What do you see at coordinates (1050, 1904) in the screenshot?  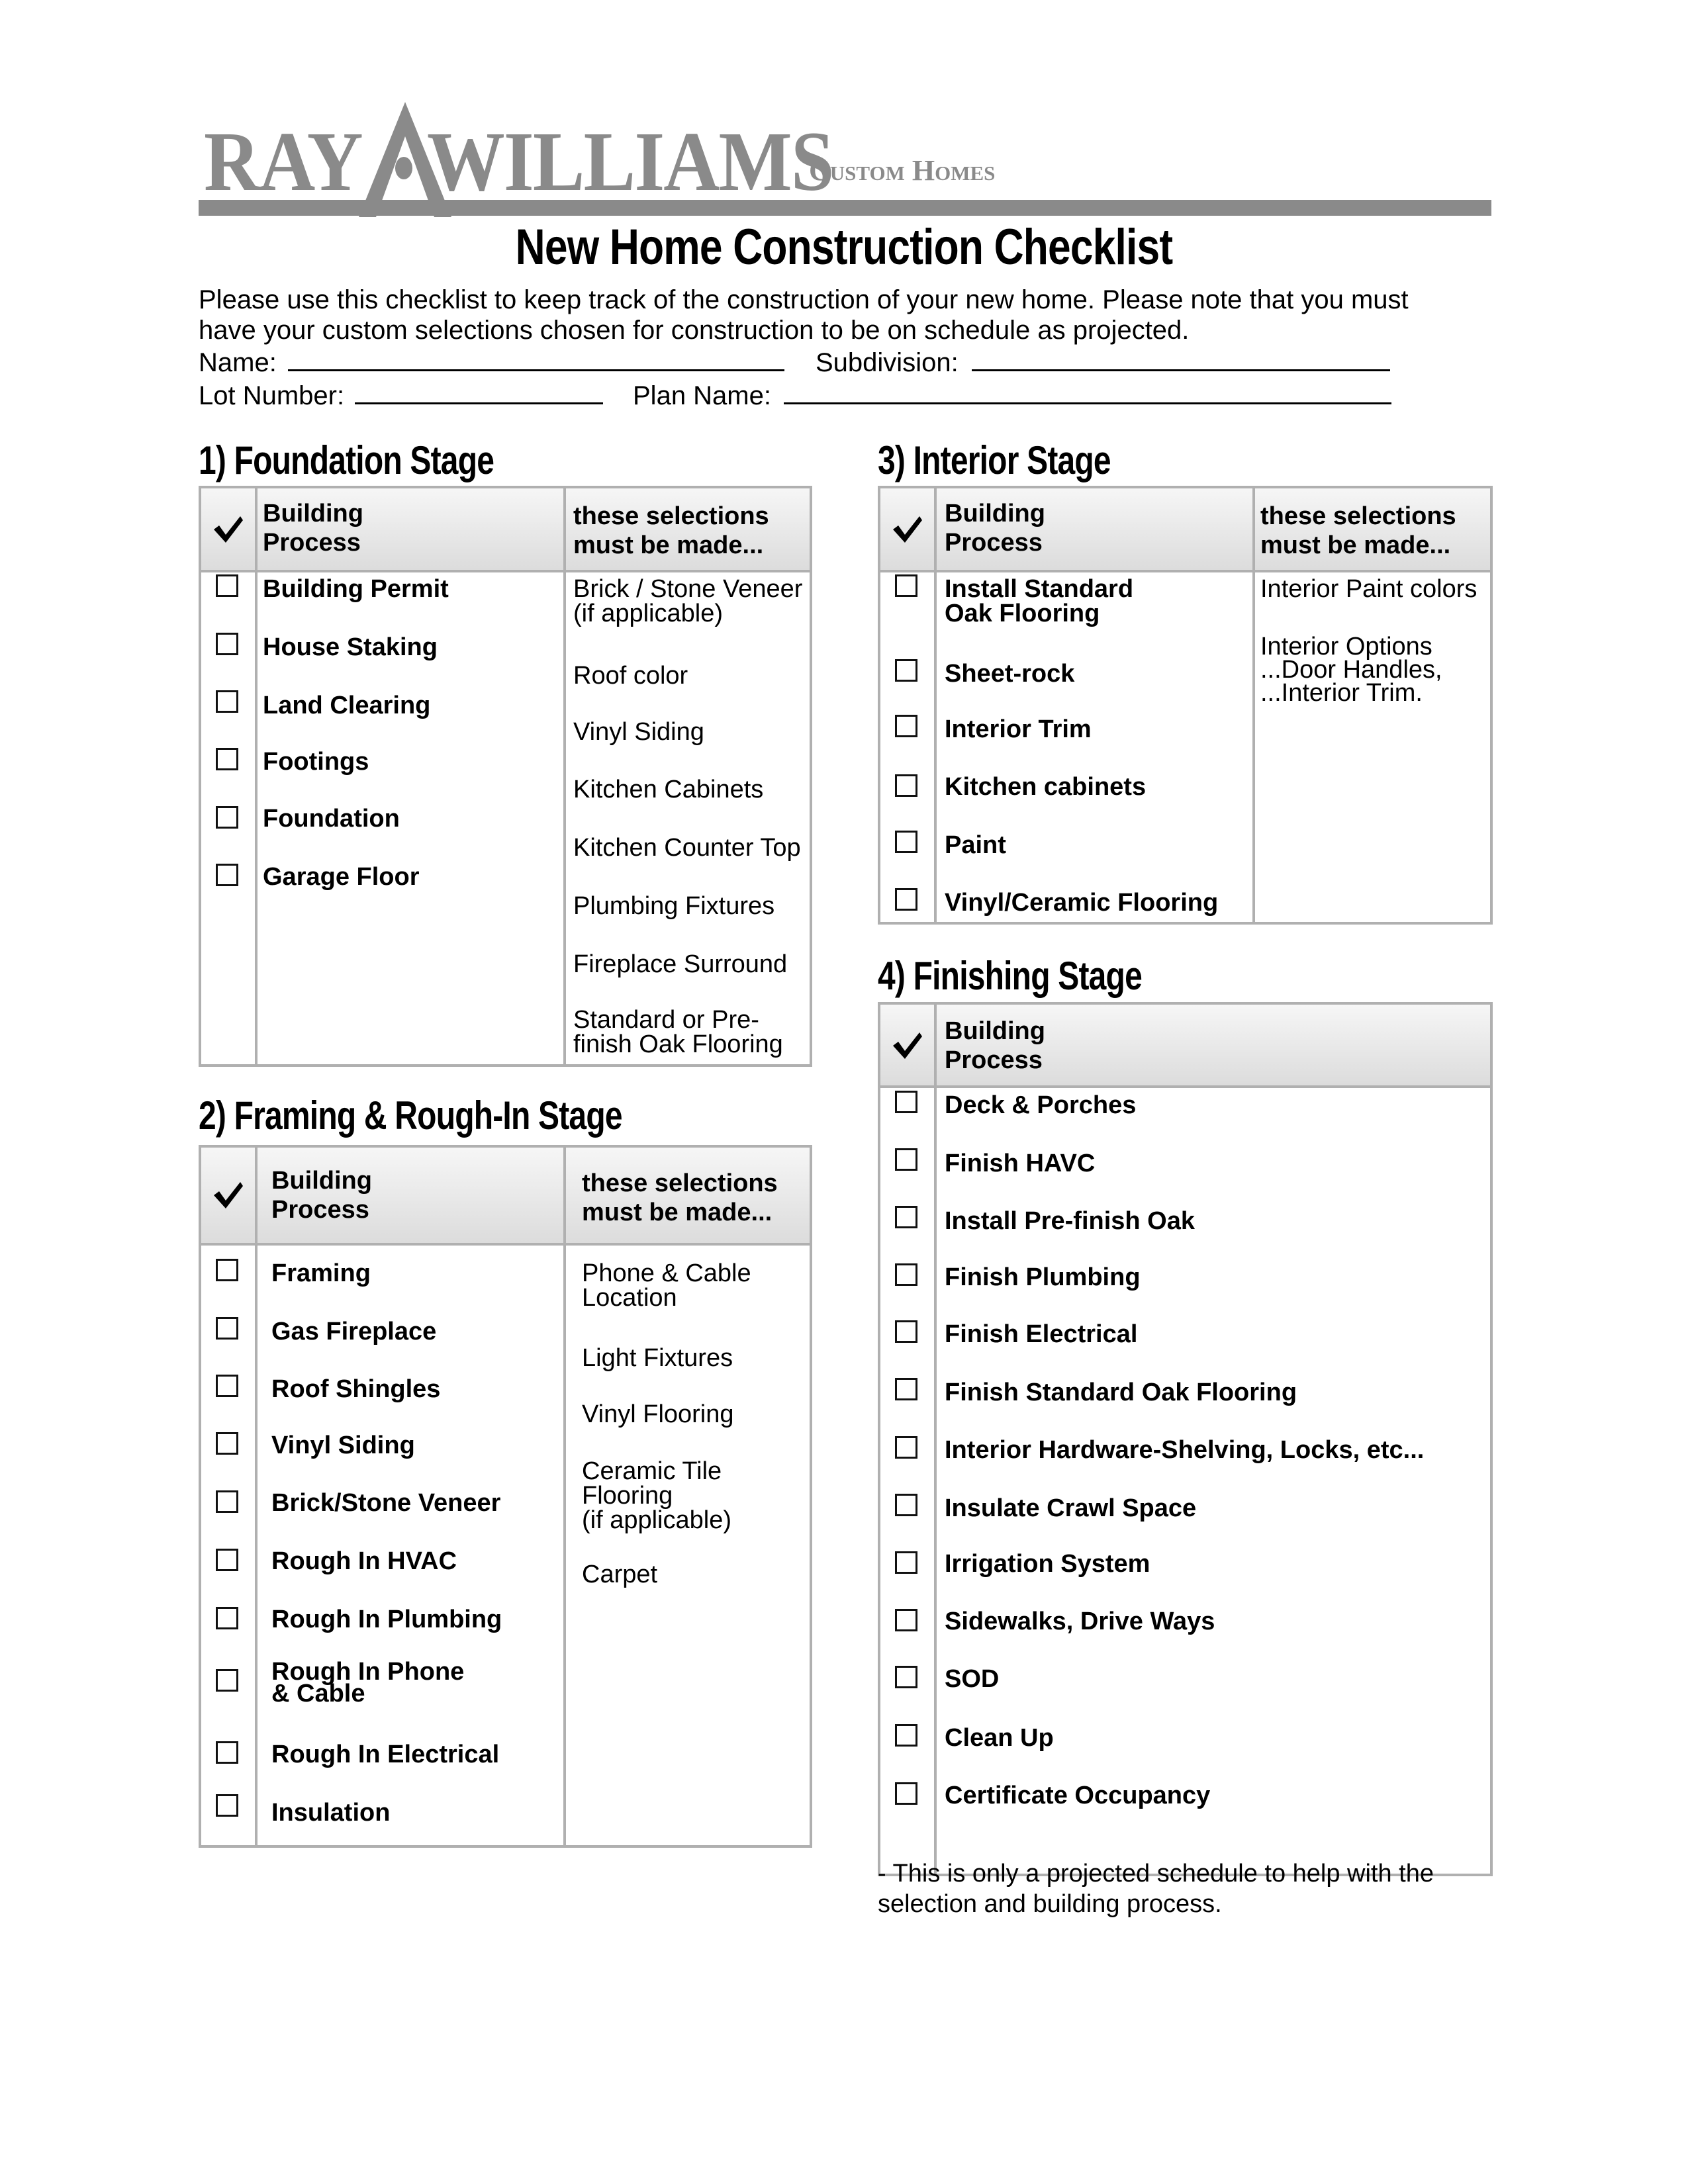 I see `footnote-line-2: selection and building process.` at bounding box center [1050, 1904].